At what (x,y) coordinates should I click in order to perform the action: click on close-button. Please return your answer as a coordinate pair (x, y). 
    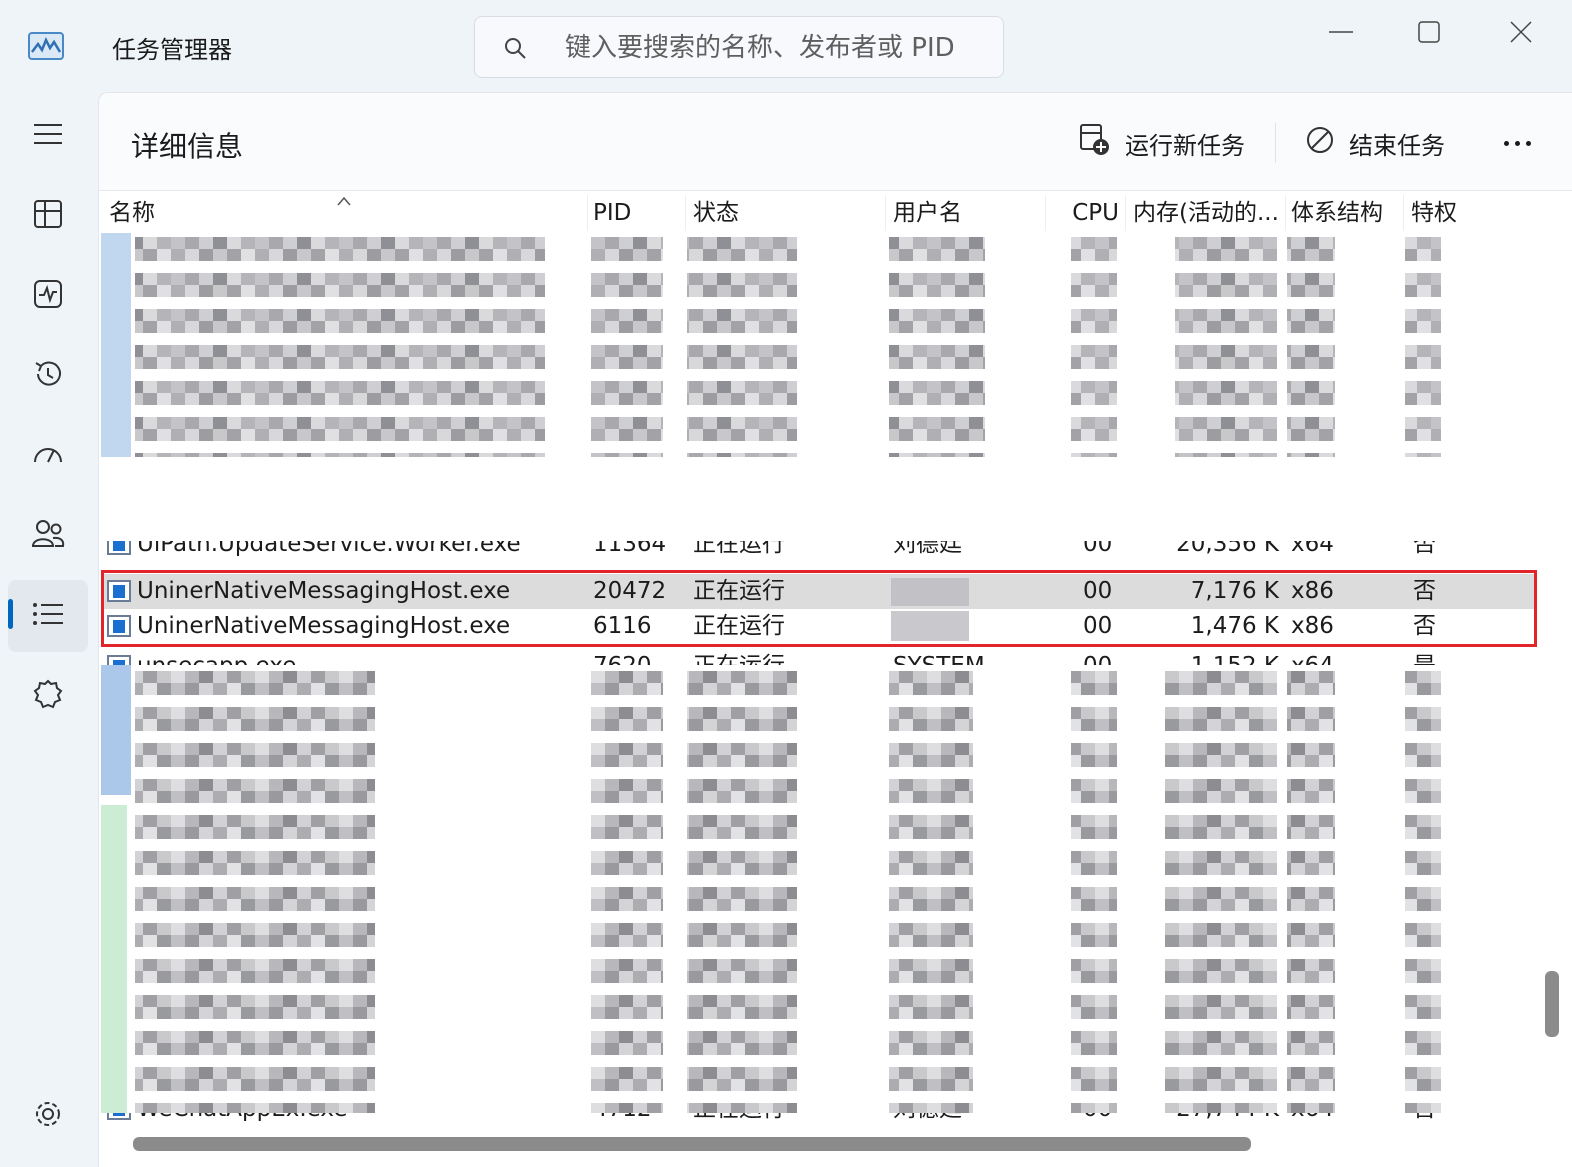
    Looking at the image, I should click on (1521, 32).